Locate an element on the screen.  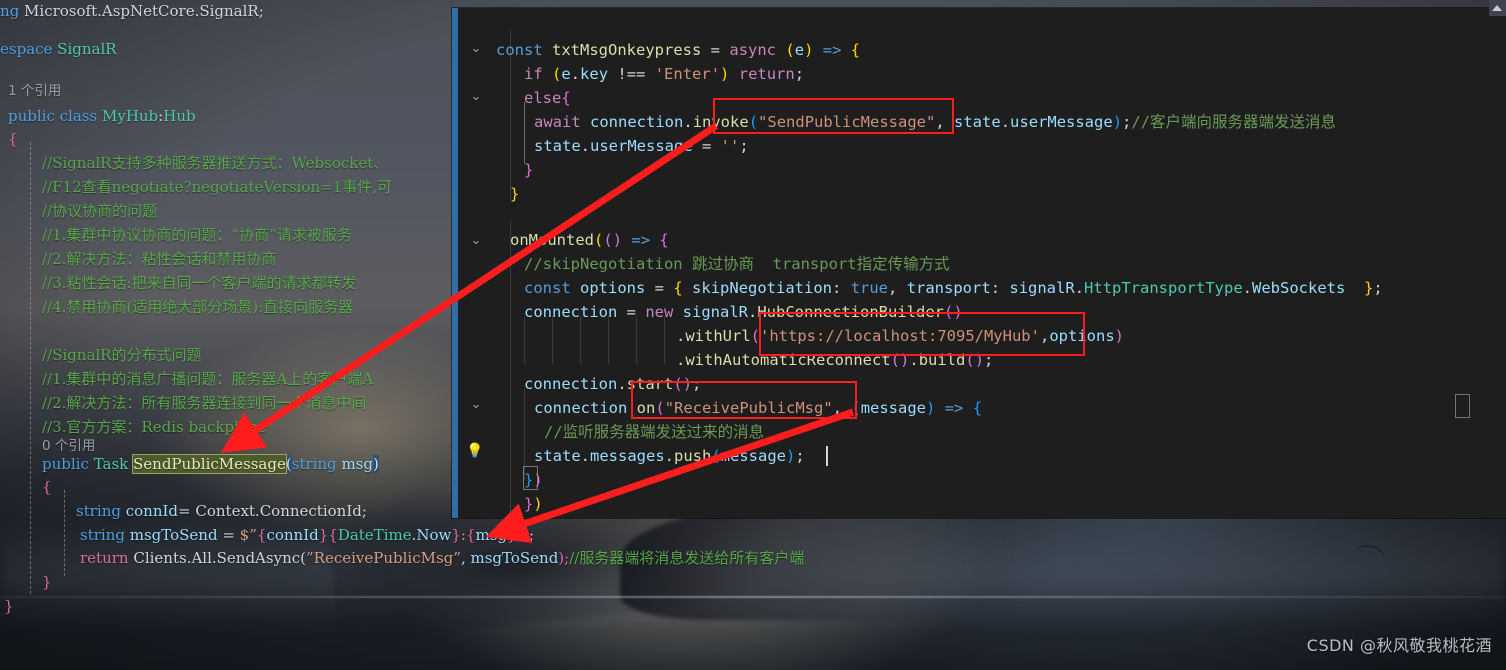
code-line: //SignalR的分布式问题 is located at coordinates (121, 356).